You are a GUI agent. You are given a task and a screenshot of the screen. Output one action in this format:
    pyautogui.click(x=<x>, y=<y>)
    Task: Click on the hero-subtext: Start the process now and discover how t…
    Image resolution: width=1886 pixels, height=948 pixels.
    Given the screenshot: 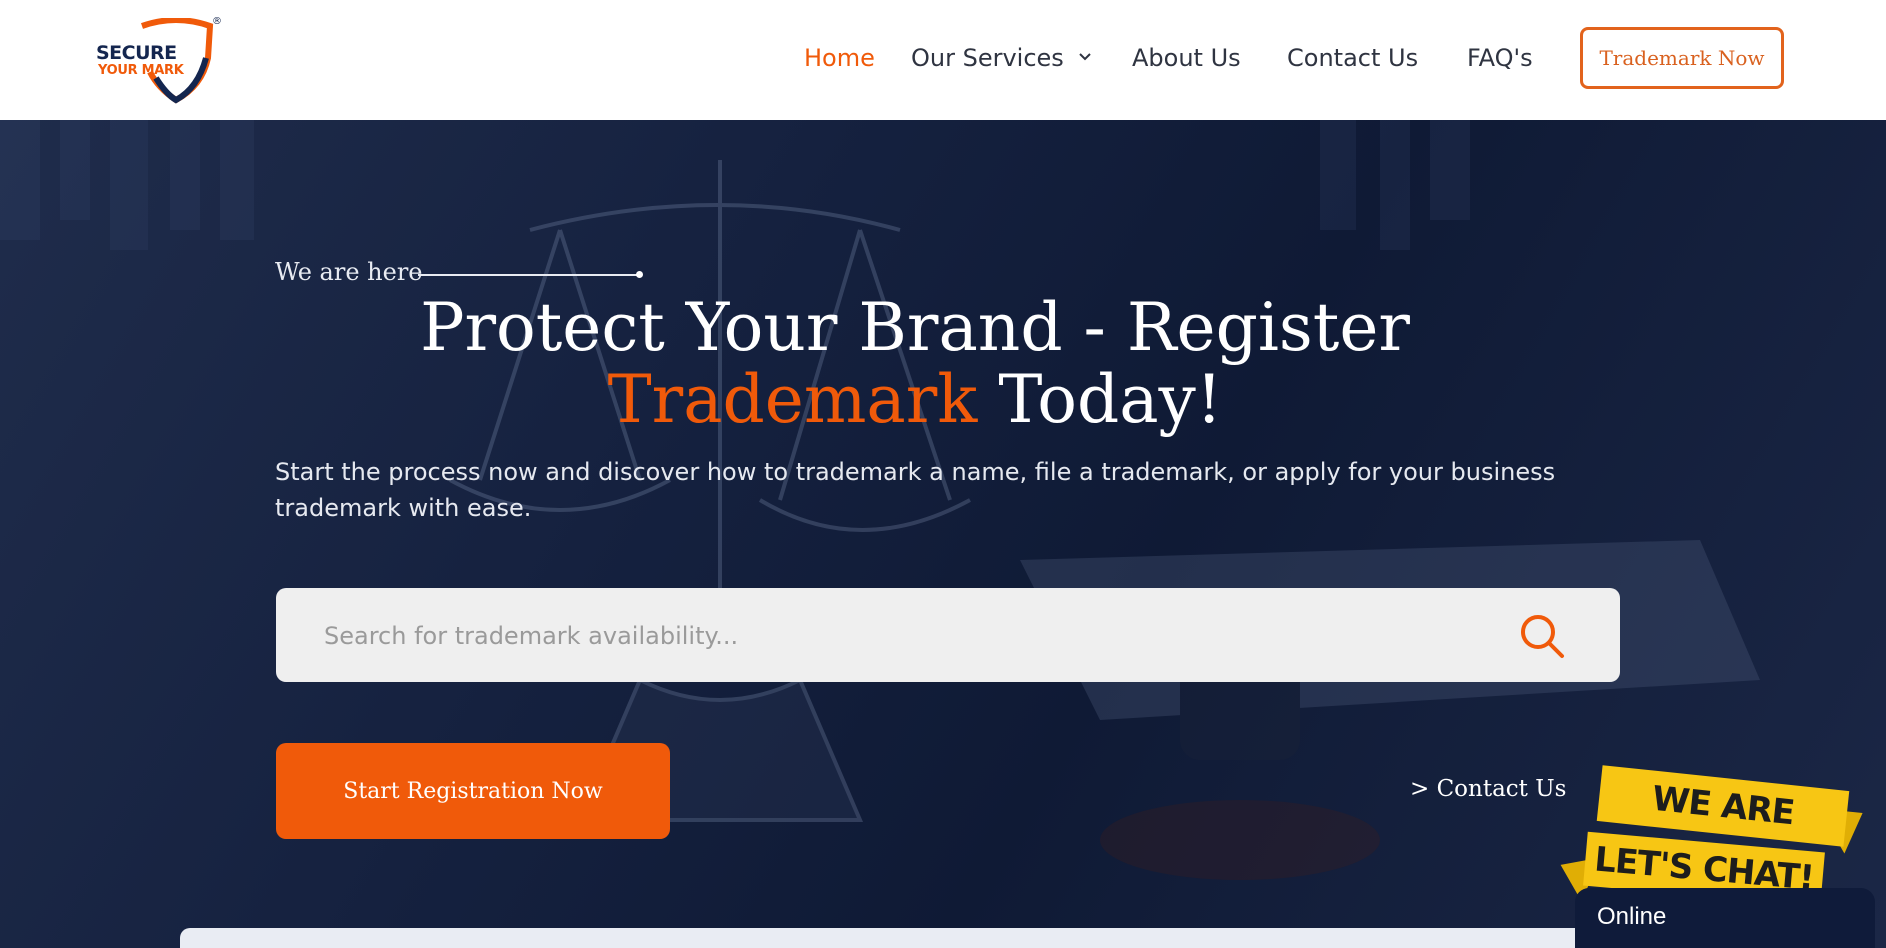 What is the action you would take?
    pyautogui.click(x=915, y=490)
    